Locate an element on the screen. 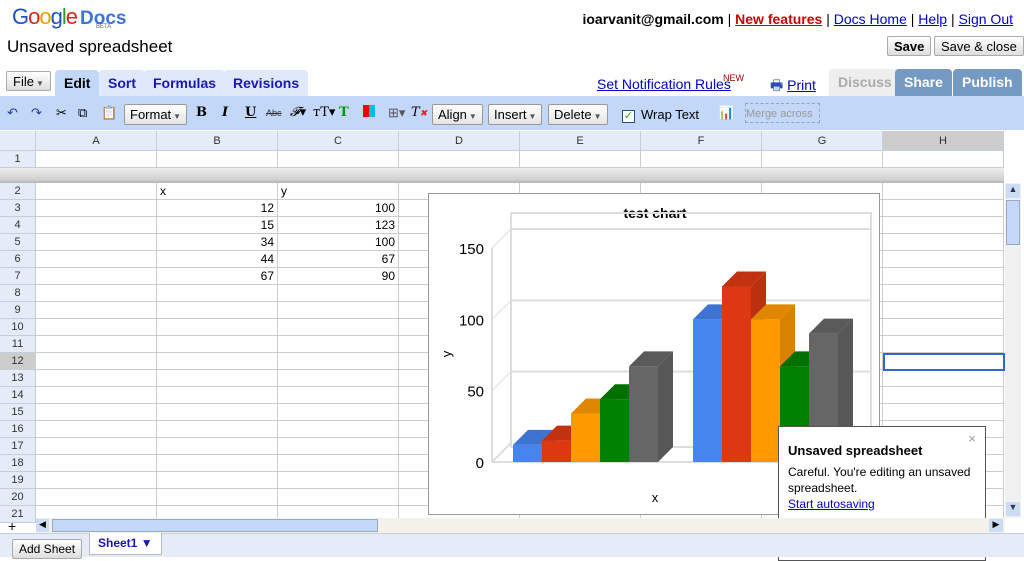 The height and width of the screenshot is (561, 1024). cell-C10 is located at coordinates (338, 327).